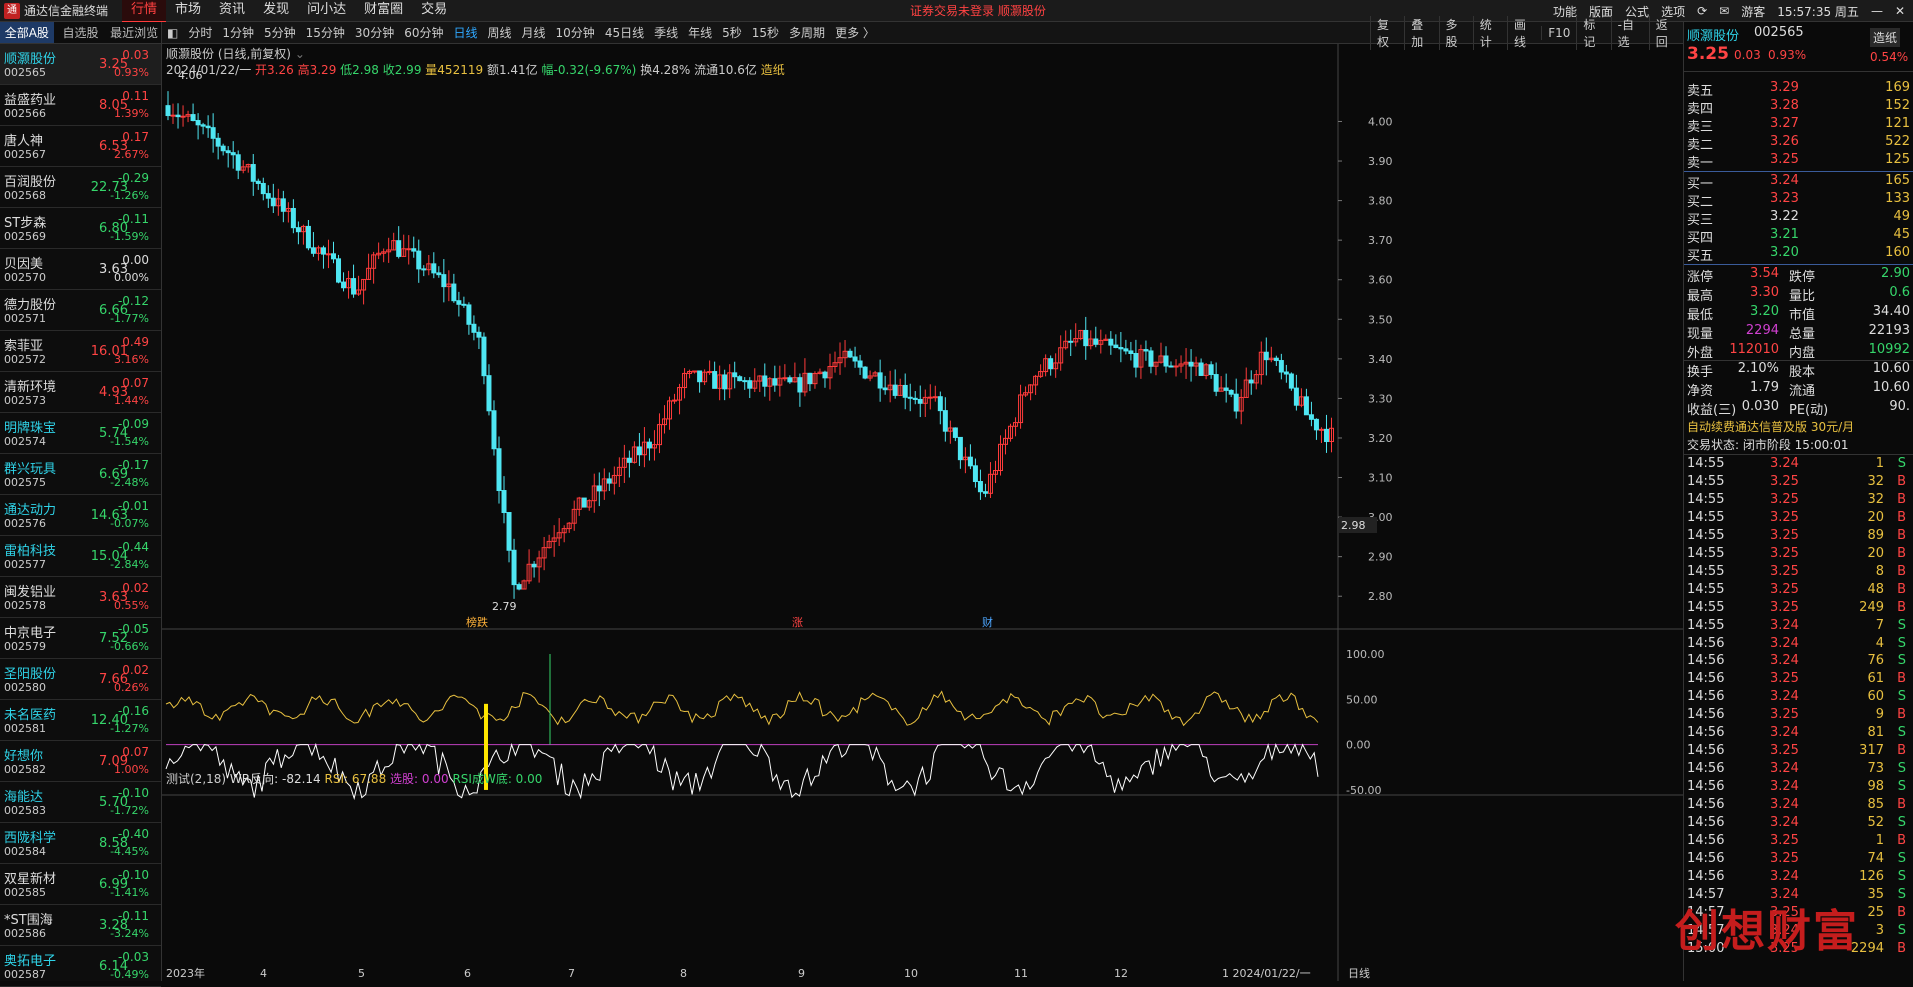 Image resolution: width=1913 pixels, height=987 pixels. Describe the element at coordinates (133, 301) in the screenshot. I see `stock-change: -0.12` at that location.